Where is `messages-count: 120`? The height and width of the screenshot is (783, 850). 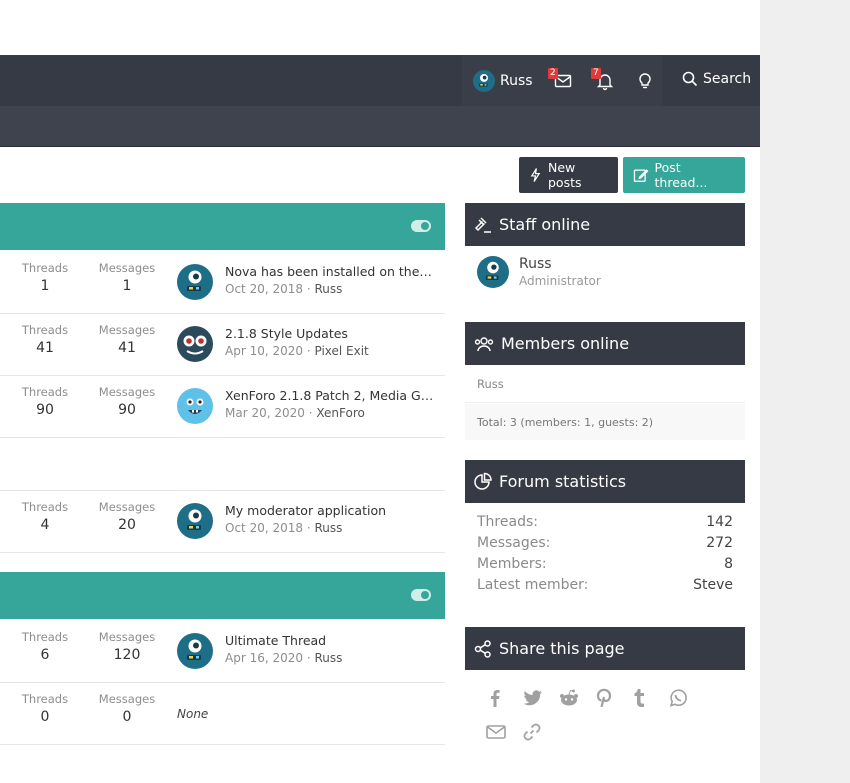 messages-count: 120 is located at coordinates (127, 655).